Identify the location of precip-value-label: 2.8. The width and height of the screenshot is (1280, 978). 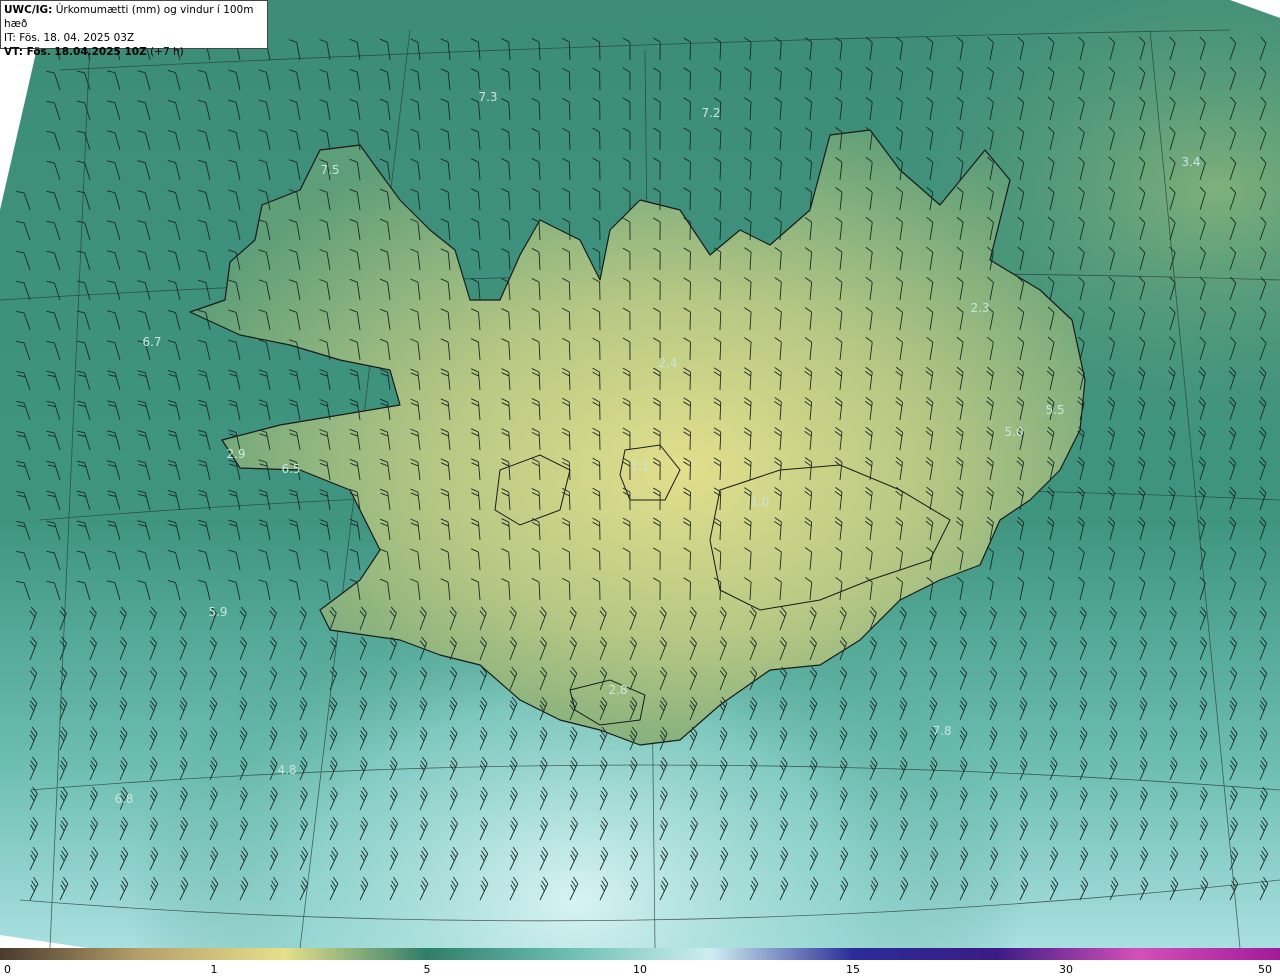
(617, 690).